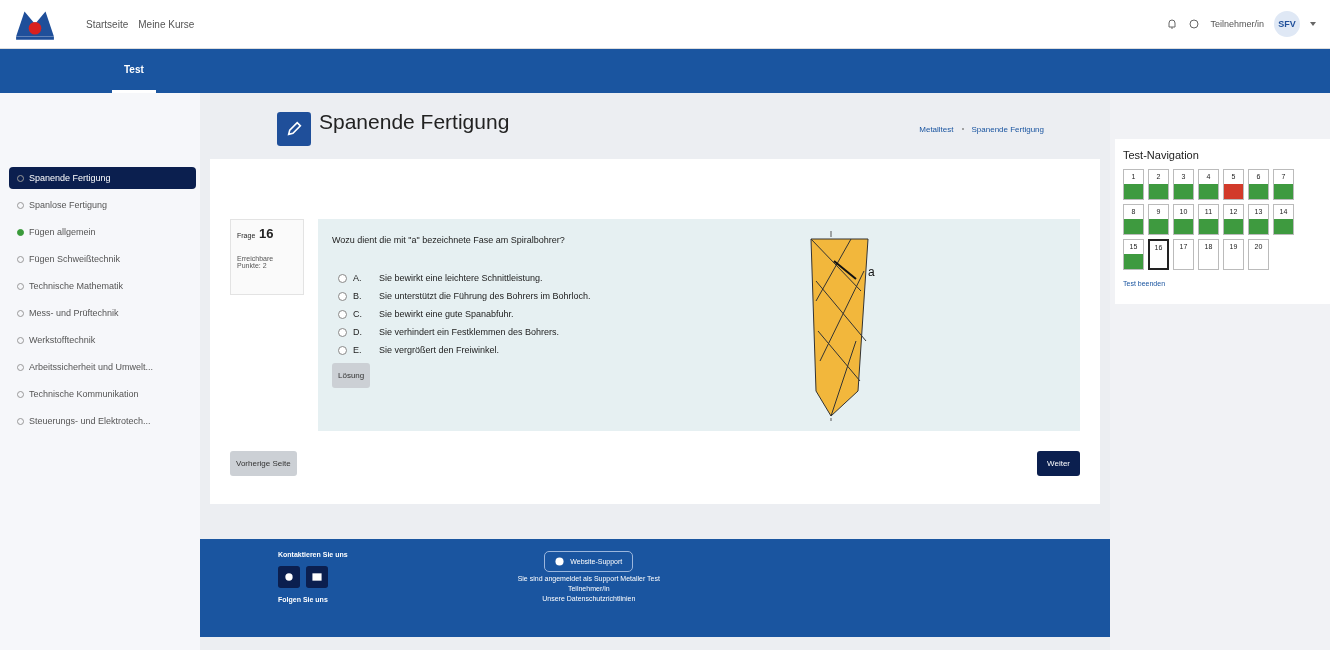 Image resolution: width=1330 pixels, height=650 pixels. Describe the element at coordinates (469, 332) in the screenshot. I see `option-text: Sie verhindert ein Festklemmen des Bohrers.` at that location.